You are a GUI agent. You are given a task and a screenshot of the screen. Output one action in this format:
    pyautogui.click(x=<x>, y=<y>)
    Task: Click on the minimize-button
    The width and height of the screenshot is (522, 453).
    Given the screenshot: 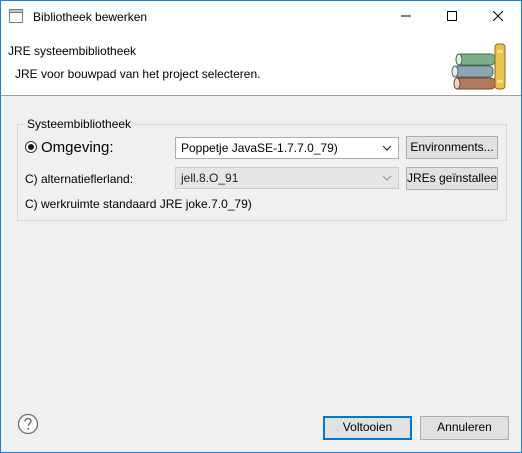 What is the action you would take?
    pyautogui.click(x=406, y=16)
    